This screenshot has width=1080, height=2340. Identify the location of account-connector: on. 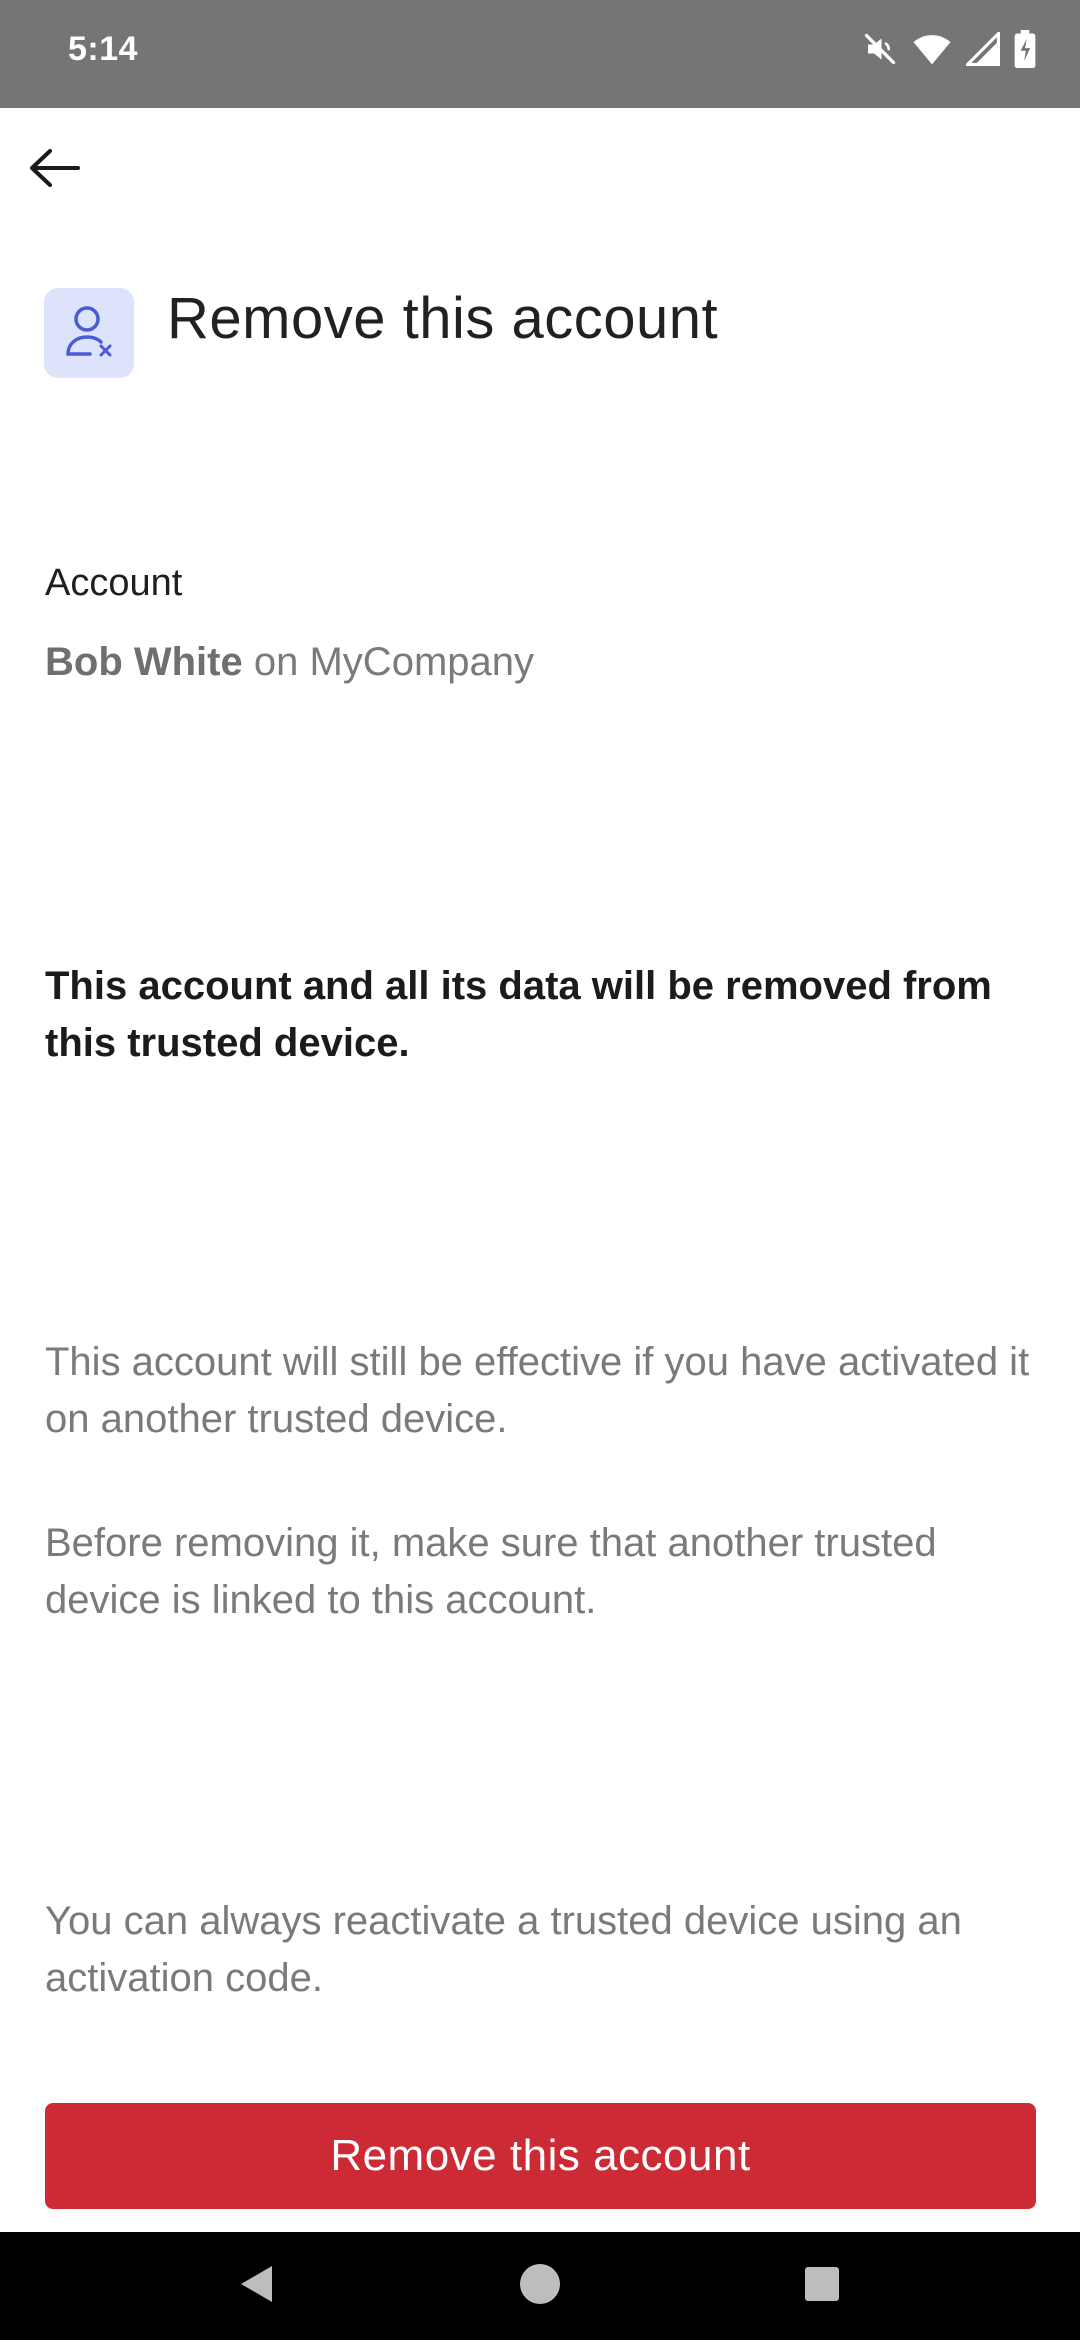
(276, 662).